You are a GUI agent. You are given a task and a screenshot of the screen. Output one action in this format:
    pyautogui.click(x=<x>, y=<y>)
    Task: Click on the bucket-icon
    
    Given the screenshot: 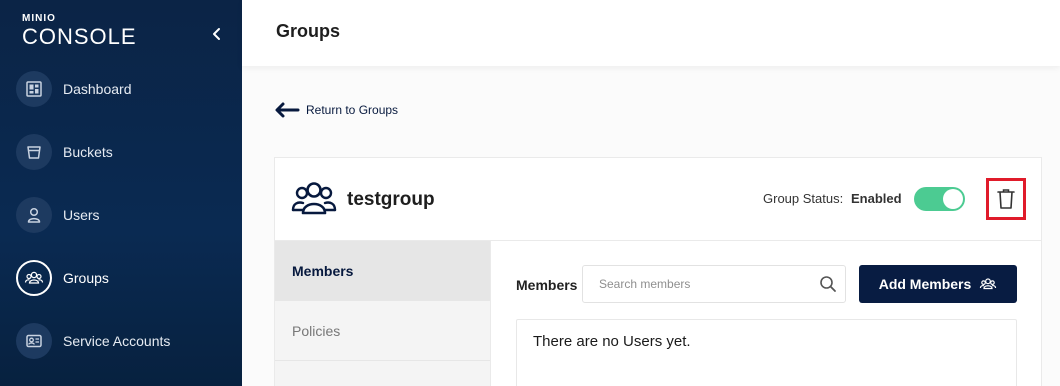 What is the action you would take?
    pyautogui.click(x=34, y=152)
    